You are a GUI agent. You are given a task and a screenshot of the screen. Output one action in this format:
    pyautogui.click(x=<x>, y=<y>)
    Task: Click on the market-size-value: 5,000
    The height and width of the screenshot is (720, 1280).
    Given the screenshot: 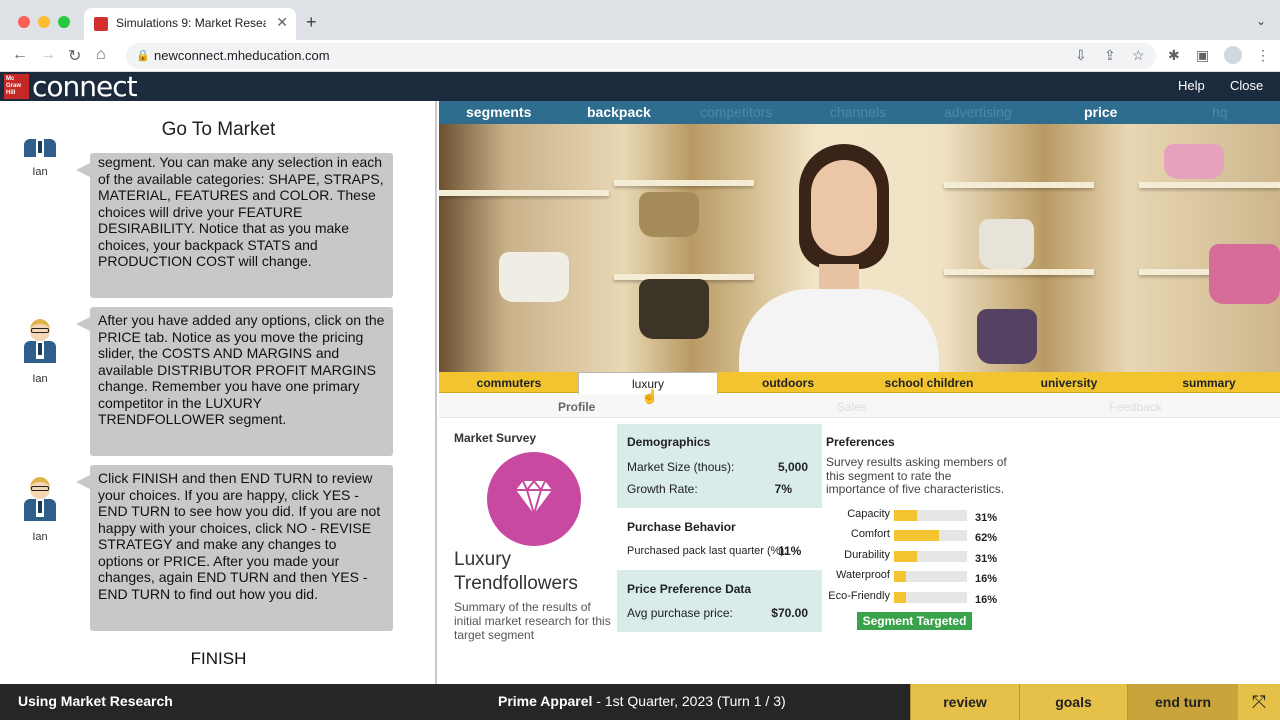 What is the action you would take?
    pyautogui.click(x=792, y=467)
    